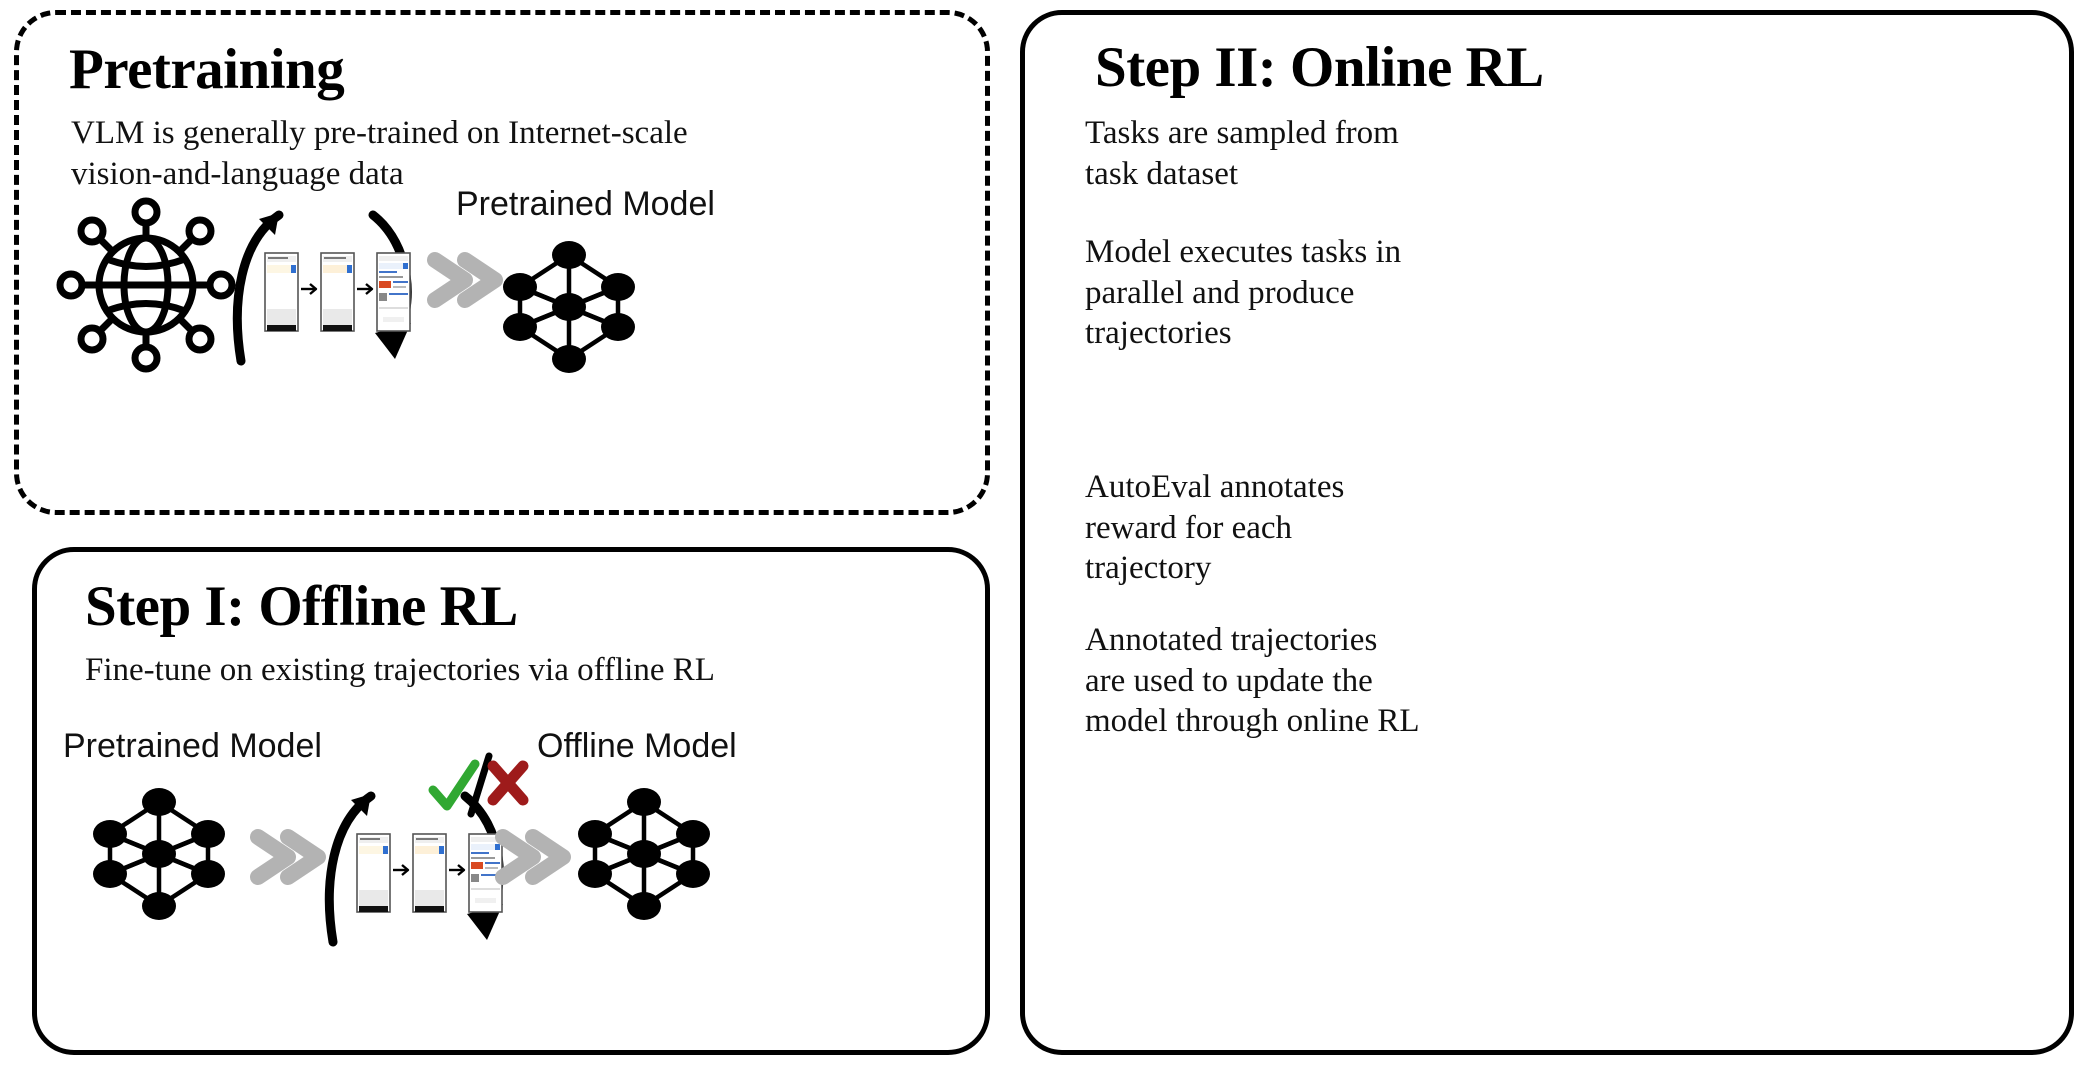 The height and width of the screenshot is (1072, 2088). What do you see at coordinates (159, 854) in the screenshot?
I see `neural-network-icon-input` at bounding box center [159, 854].